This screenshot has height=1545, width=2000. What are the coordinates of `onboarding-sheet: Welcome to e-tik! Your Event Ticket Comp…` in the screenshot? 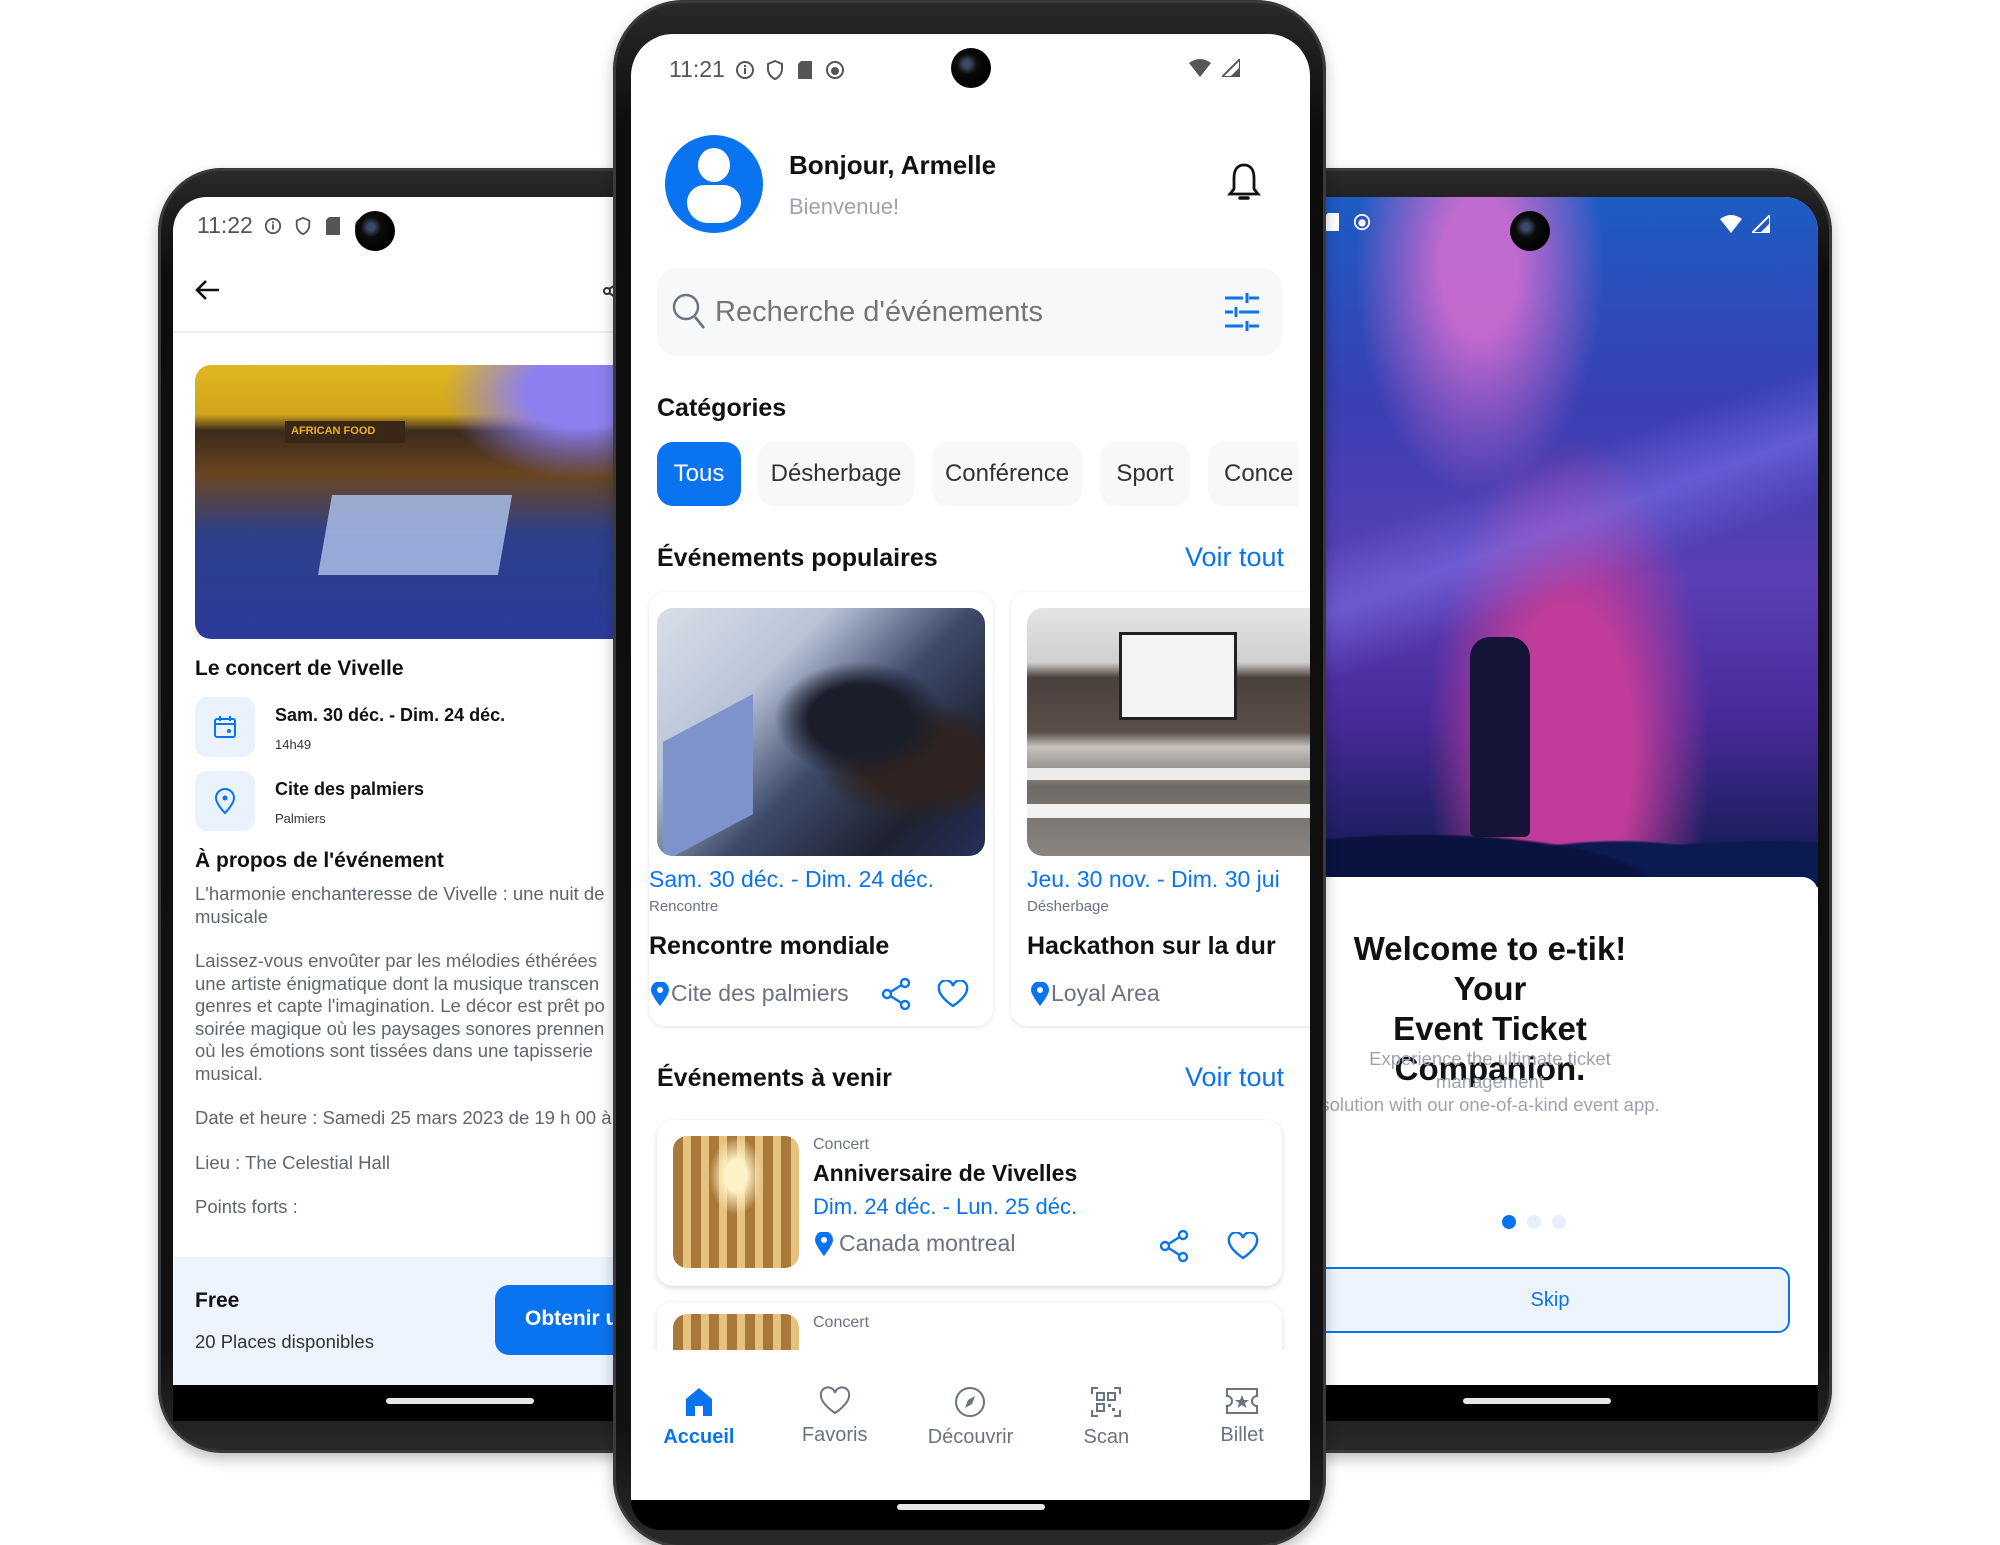 It's located at (1569, 1131).